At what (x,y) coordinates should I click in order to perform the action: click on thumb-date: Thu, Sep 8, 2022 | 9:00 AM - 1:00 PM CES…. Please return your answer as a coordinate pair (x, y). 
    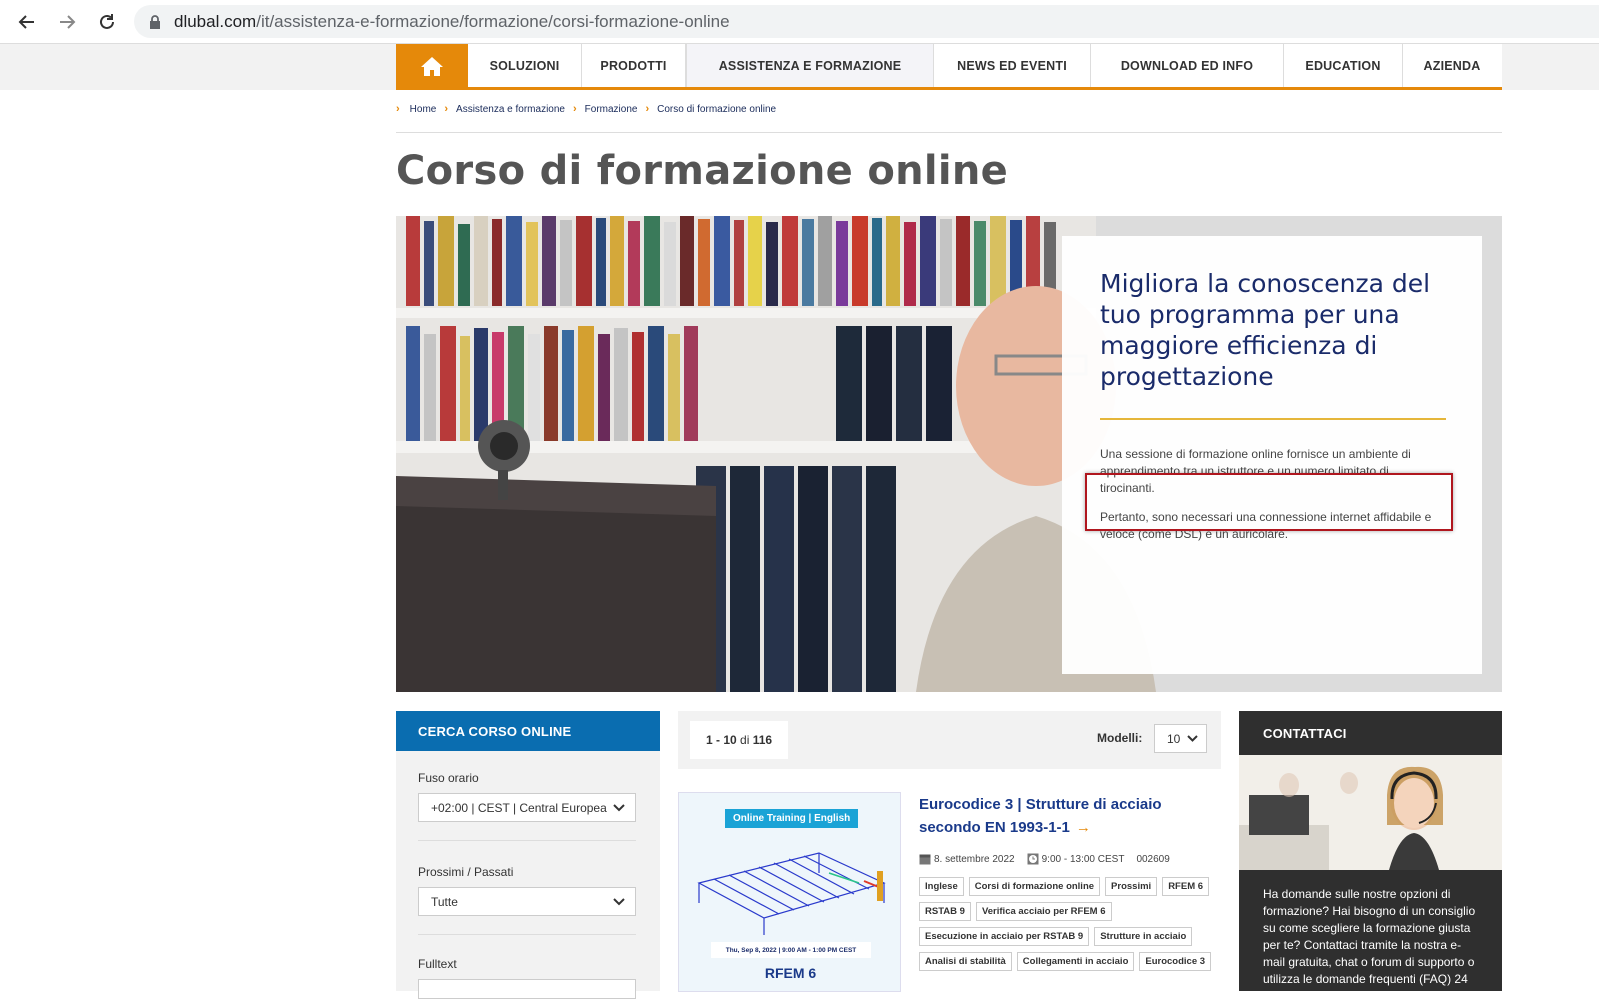
    Looking at the image, I should click on (791, 950).